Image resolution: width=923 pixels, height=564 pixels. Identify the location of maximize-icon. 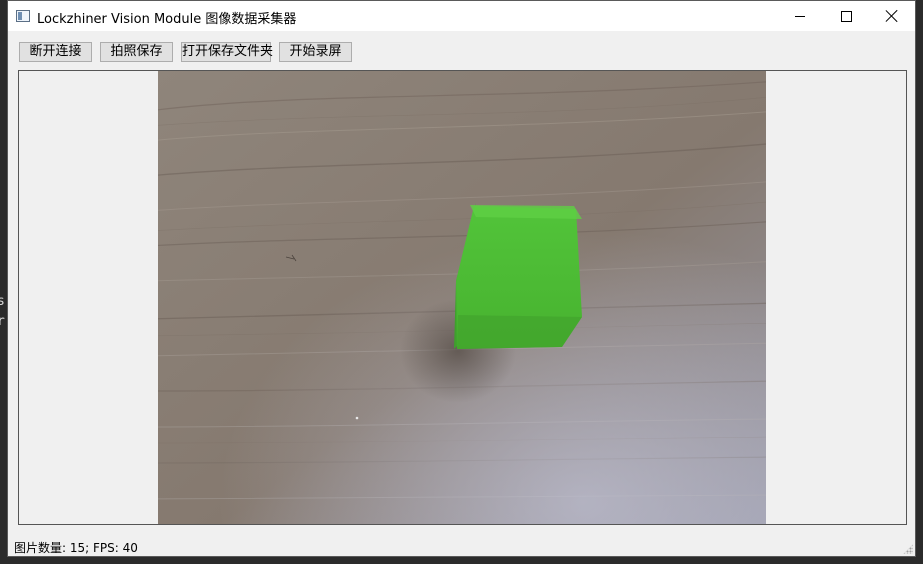
(846, 16).